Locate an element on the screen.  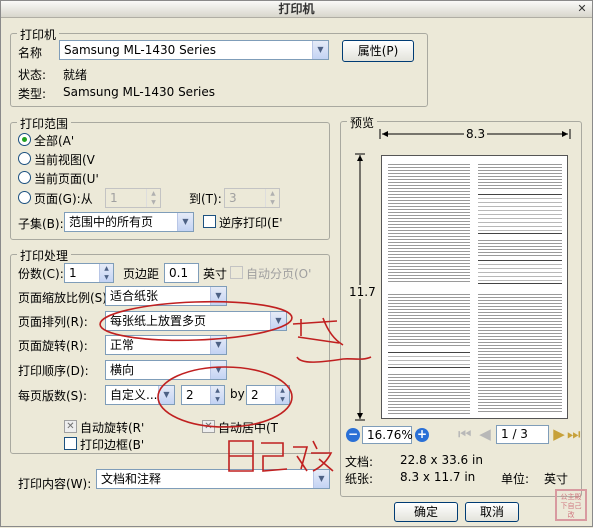
page-field: 1 / 3 is located at coordinates (522, 434).